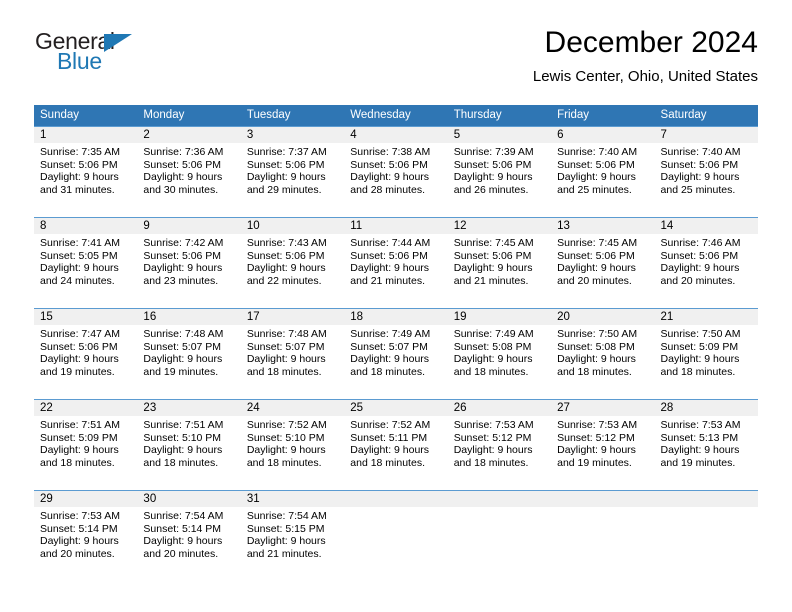 The width and height of the screenshot is (792, 612). I want to click on day-number: 14, so click(706, 226).